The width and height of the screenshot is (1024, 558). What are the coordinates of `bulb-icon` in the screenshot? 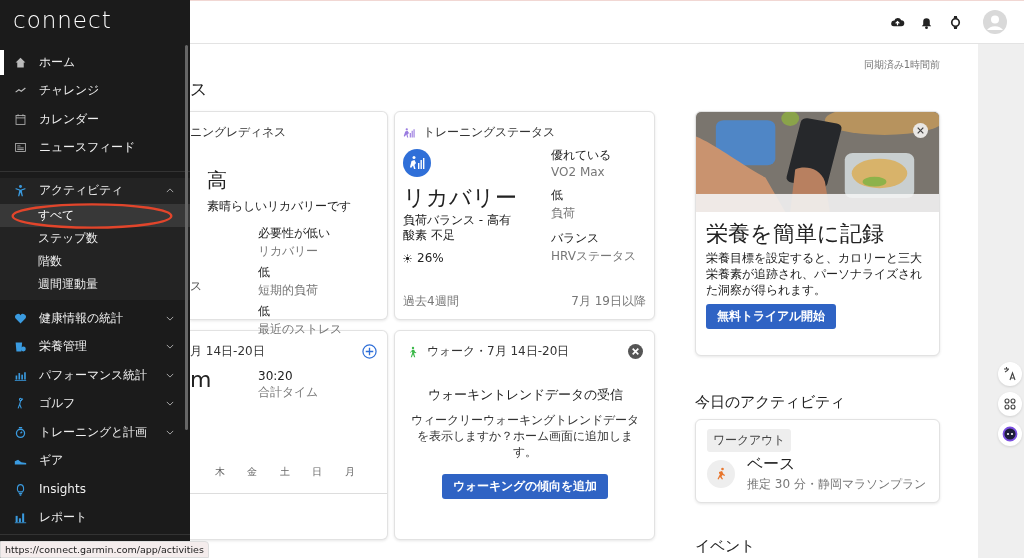 It's located at (20, 489).